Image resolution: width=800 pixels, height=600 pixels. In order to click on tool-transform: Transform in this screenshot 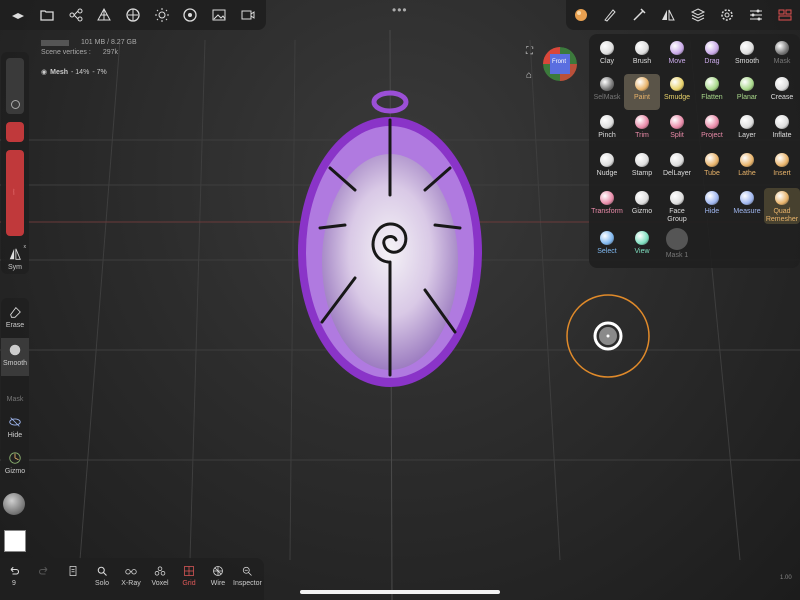, I will do `click(607, 206)`.